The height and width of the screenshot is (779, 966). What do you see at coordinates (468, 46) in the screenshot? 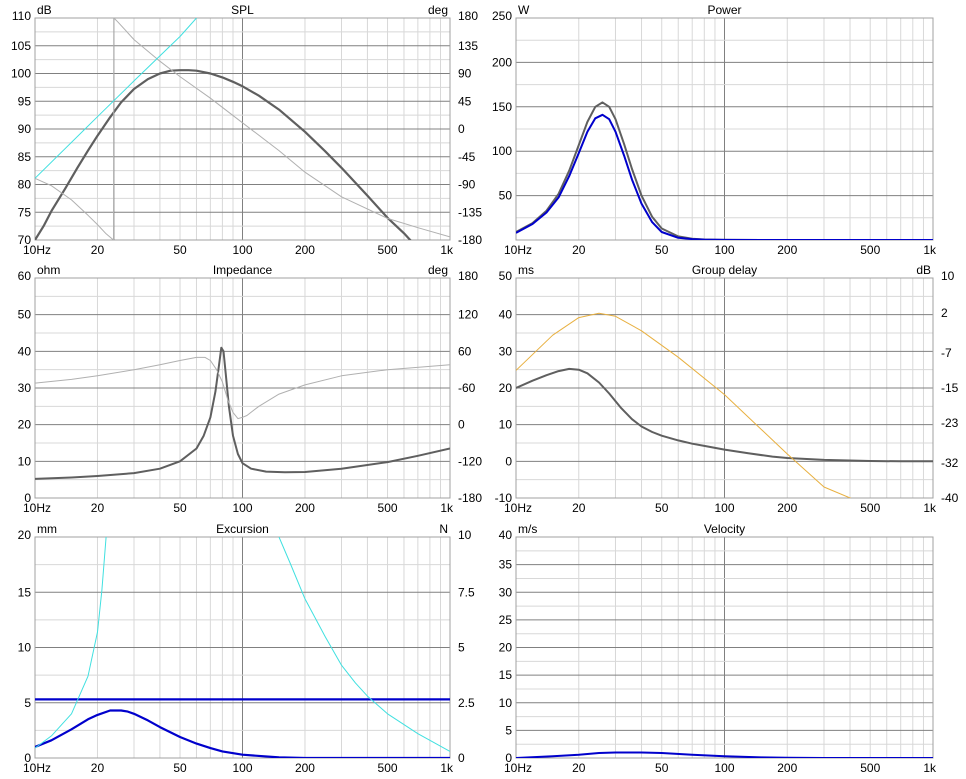
I see `y2-tick-label: 135` at bounding box center [468, 46].